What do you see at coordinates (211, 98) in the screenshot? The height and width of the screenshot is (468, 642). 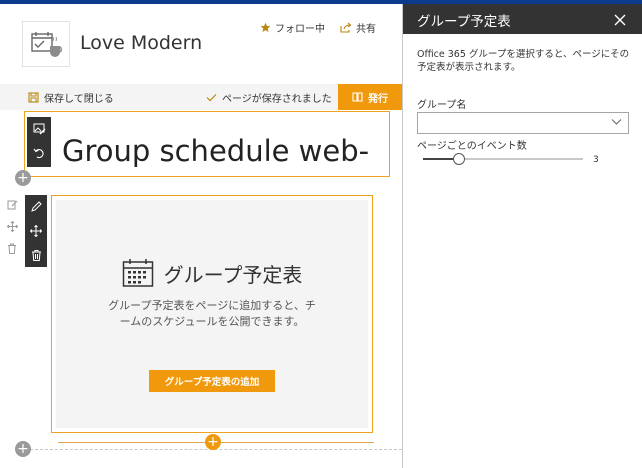 I see `checkmark-icon` at bounding box center [211, 98].